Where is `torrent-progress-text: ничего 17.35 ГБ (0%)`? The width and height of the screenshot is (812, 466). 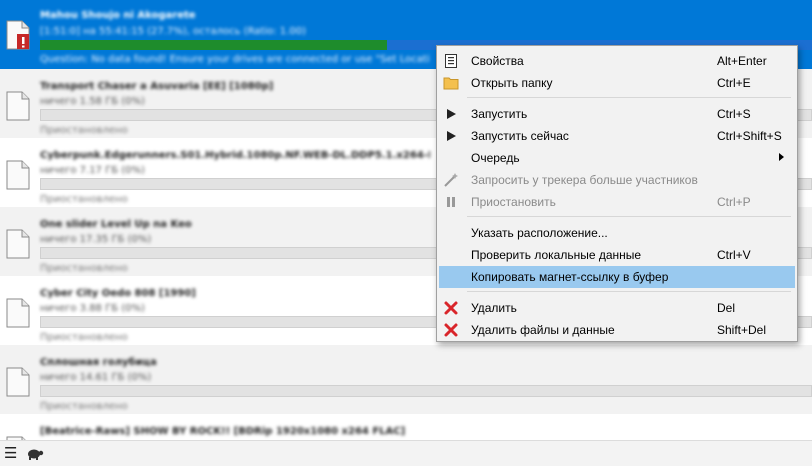 torrent-progress-text: ничего 17.35 ГБ (0%) is located at coordinates (96, 239).